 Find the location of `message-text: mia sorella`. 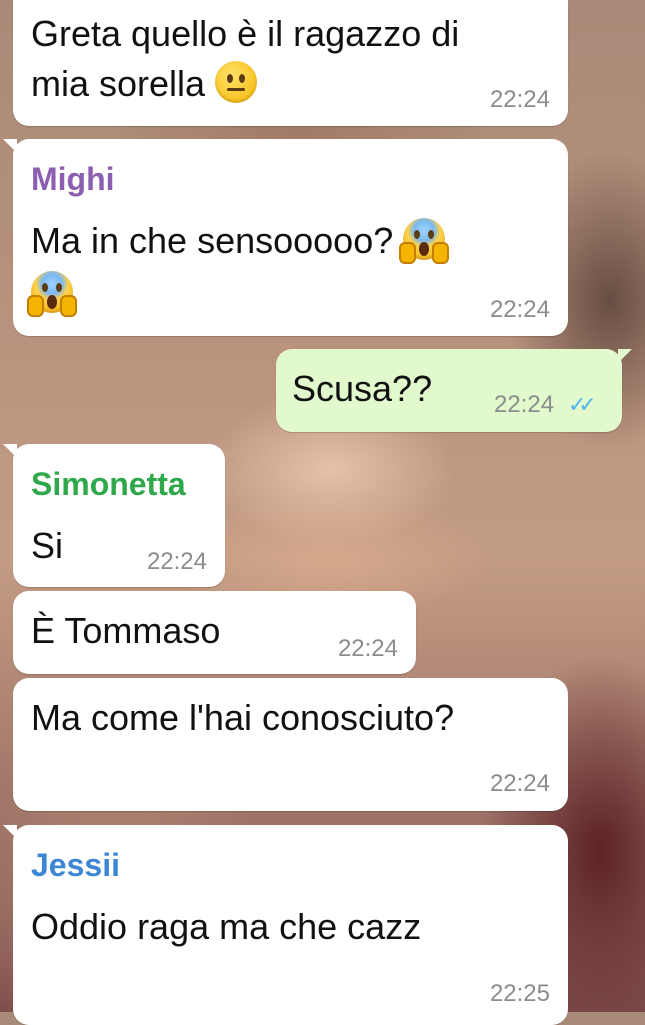

message-text: mia sorella is located at coordinates (144, 84).